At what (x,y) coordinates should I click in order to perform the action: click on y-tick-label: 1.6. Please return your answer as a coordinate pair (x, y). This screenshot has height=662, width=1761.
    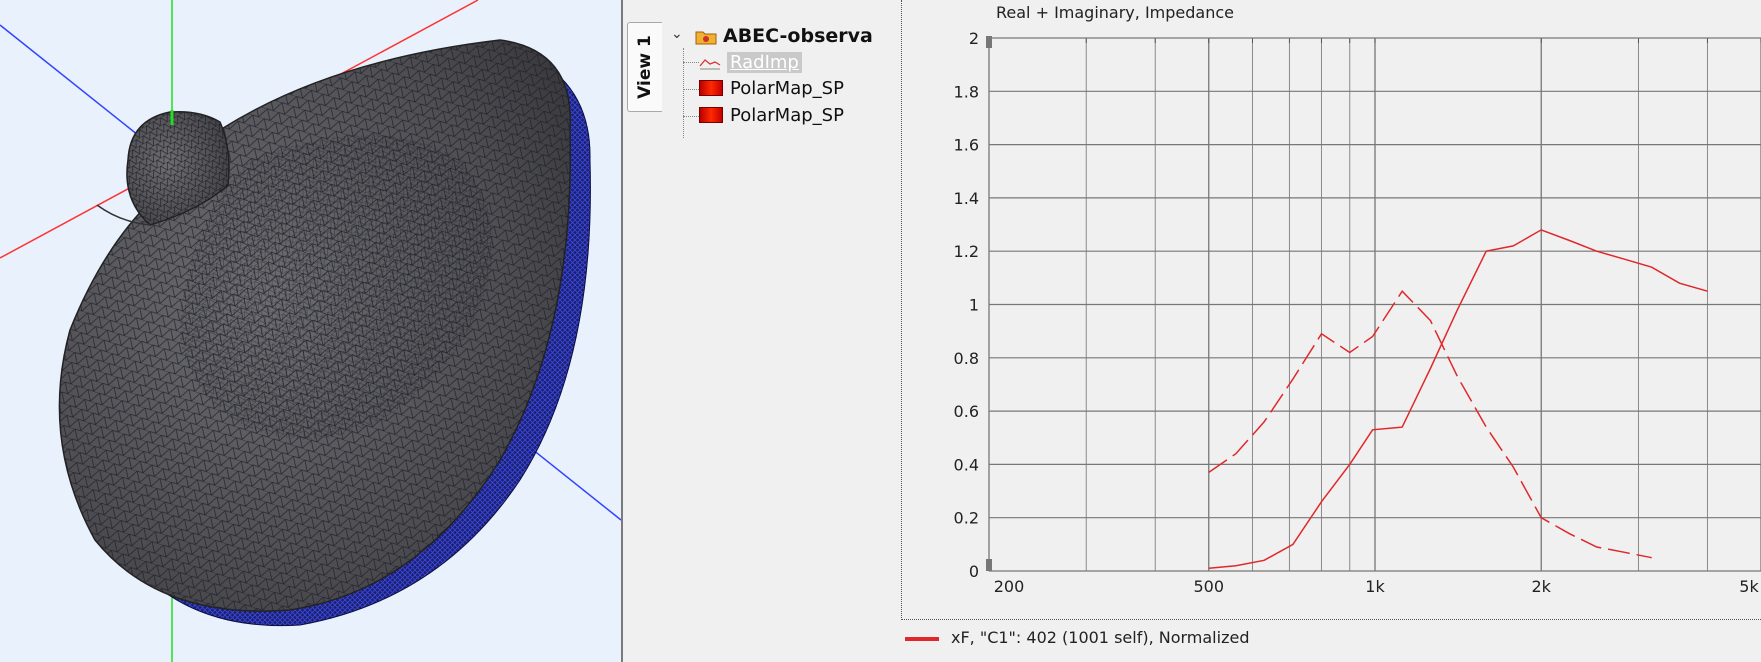
    Looking at the image, I should click on (966, 145).